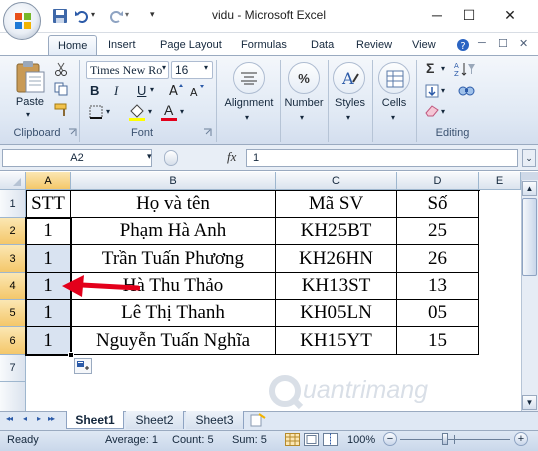 The width and height of the screenshot is (538, 451). I want to click on header-cell-number: Số, so click(438, 204).